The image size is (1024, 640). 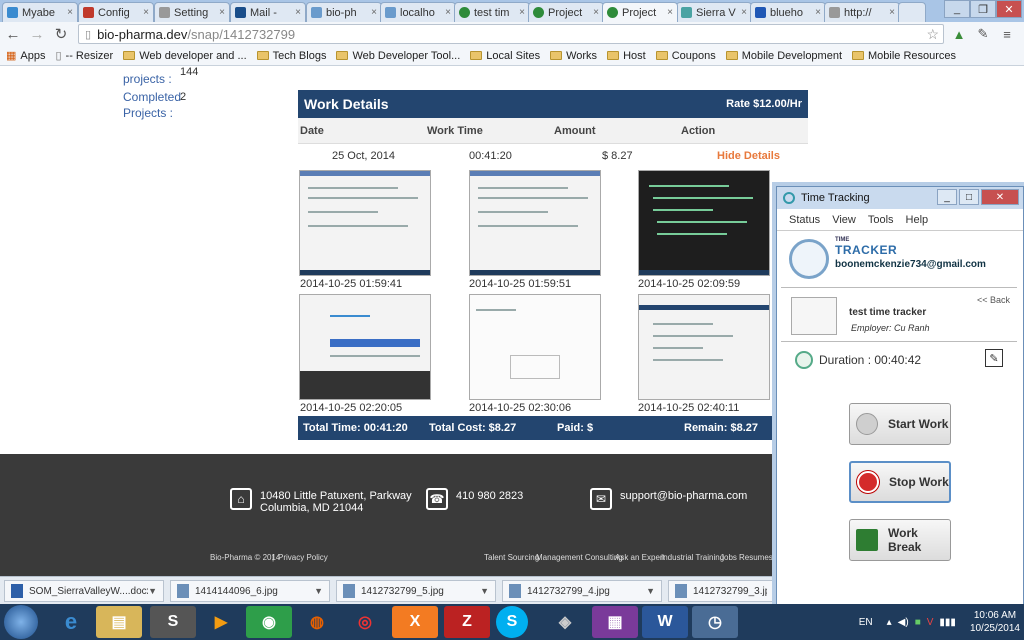 I want to click on app-icon: ◈, so click(x=565, y=622).